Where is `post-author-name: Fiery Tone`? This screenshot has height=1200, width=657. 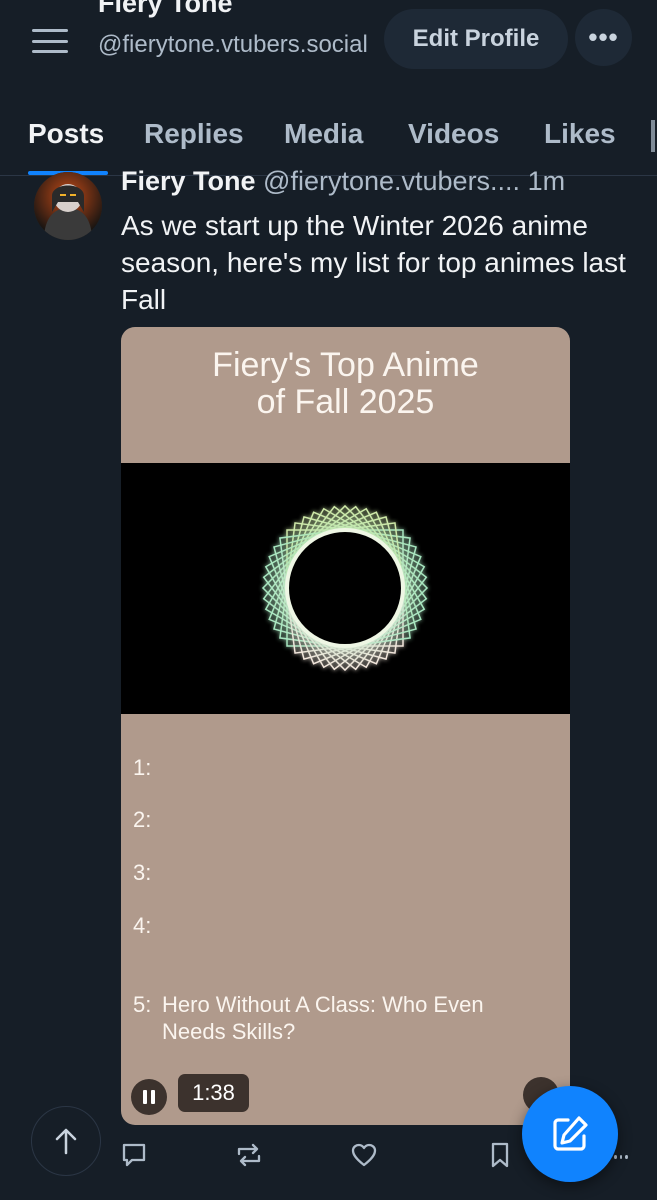
post-author-name: Fiery Tone is located at coordinates (188, 181).